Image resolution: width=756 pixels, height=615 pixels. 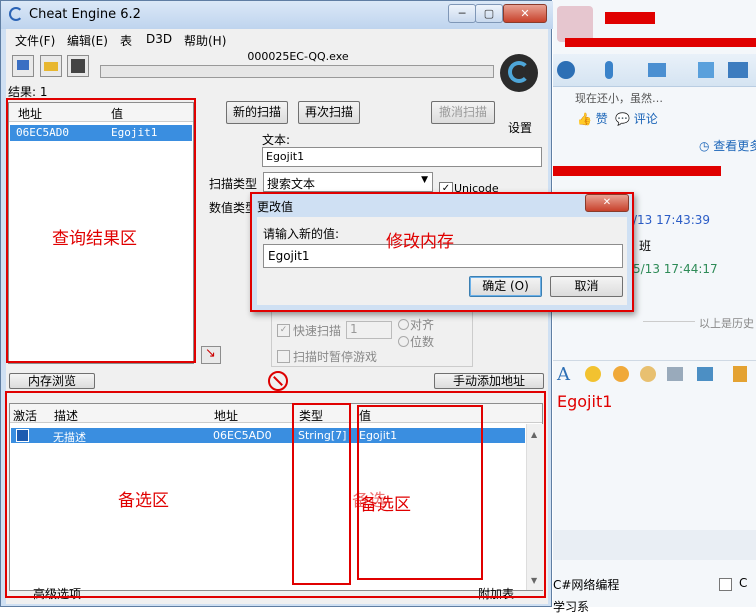 I want to click on menu-table: 表, so click(x=126, y=40).